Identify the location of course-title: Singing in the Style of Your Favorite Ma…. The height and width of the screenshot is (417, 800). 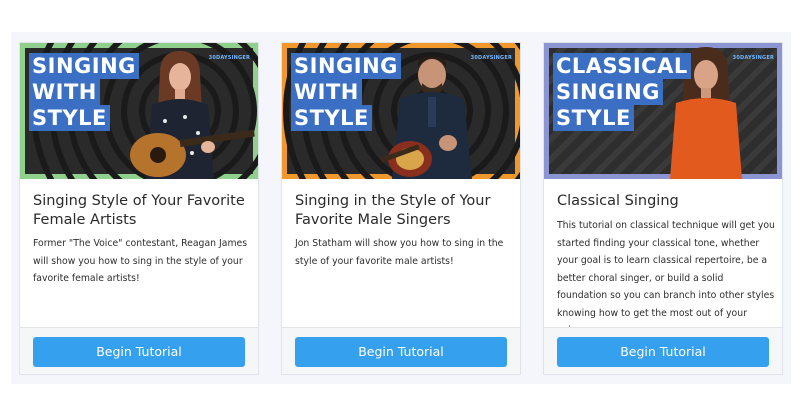
(393, 210).